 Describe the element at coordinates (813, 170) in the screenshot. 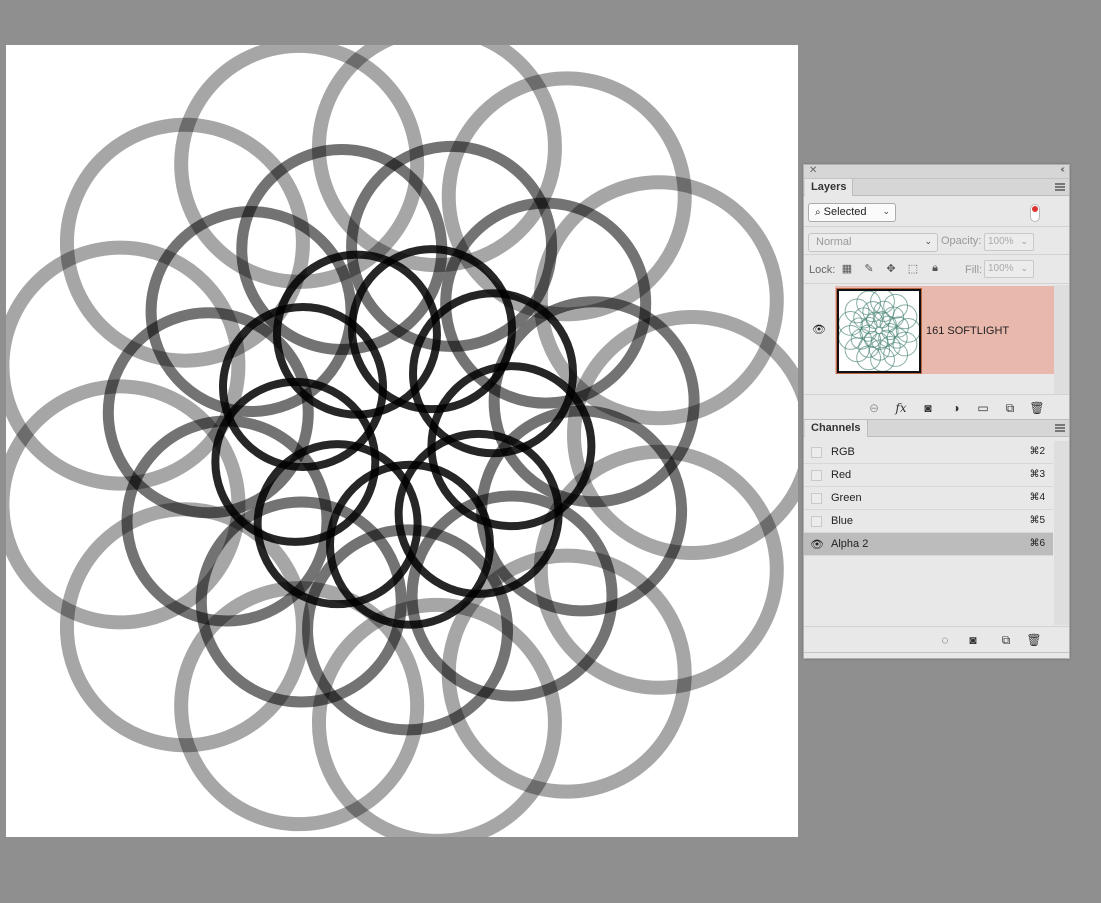

I see `close-icon: ✕` at that location.